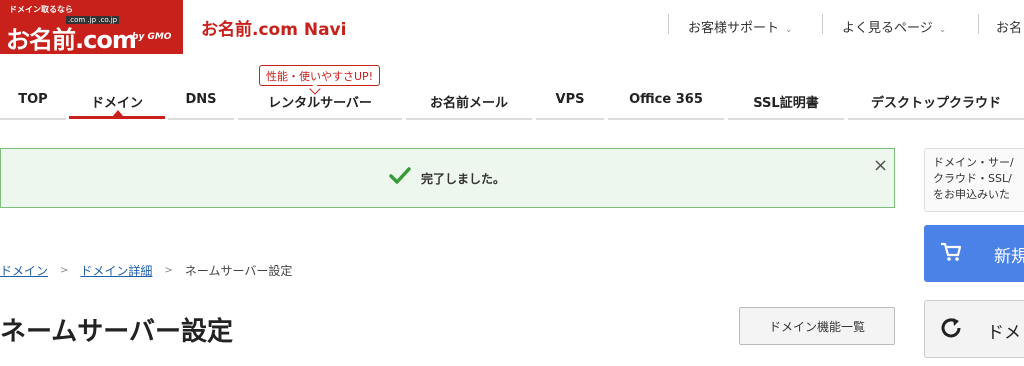  I want to click on header-link-support: お客様サポート ⌄, so click(740, 26).